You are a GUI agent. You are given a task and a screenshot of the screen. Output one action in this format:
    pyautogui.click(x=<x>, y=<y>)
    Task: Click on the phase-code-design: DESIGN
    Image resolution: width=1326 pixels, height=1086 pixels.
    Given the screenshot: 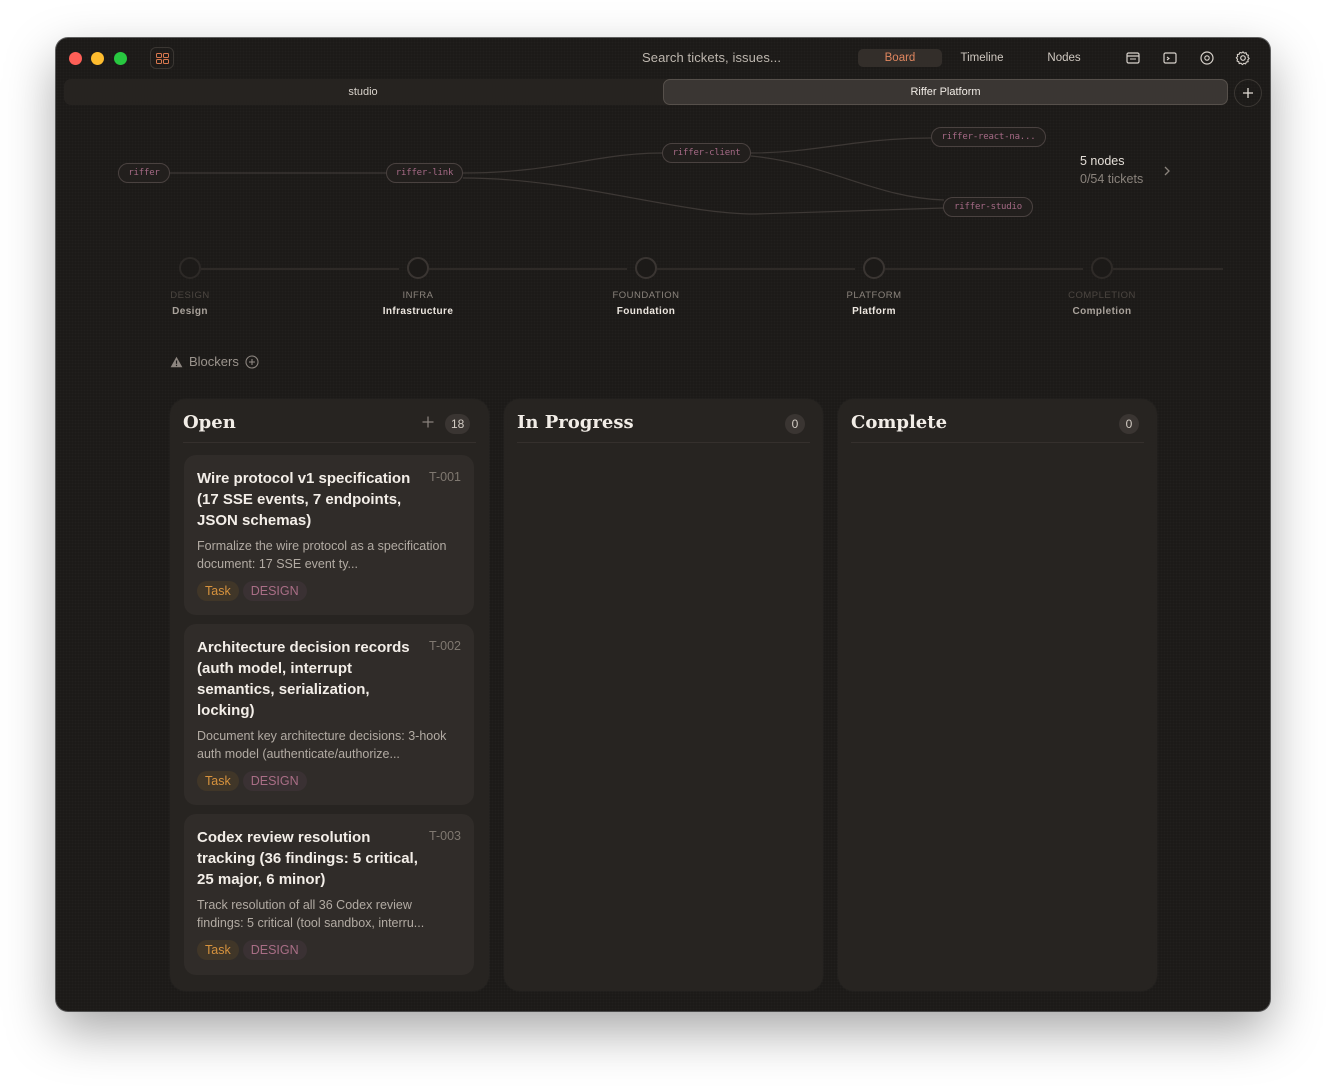 What is the action you would take?
    pyautogui.click(x=190, y=295)
    